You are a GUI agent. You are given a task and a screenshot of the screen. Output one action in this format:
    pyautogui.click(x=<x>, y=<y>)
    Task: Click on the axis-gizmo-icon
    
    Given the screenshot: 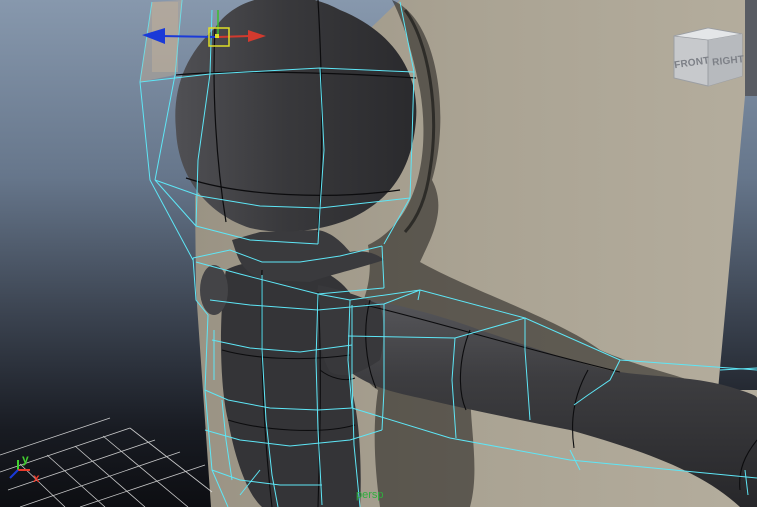 What is the action you would take?
    pyautogui.click(x=19, y=469)
    